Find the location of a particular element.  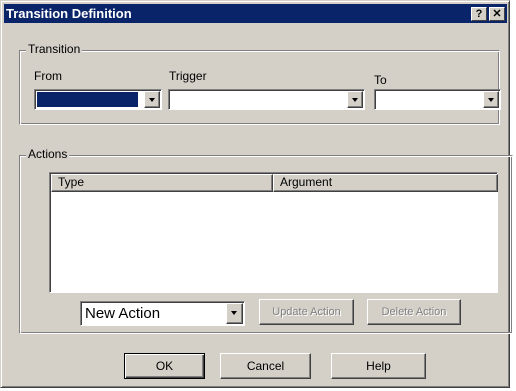

title-buttons: ? ✕ is located at coordinates (489, 13).